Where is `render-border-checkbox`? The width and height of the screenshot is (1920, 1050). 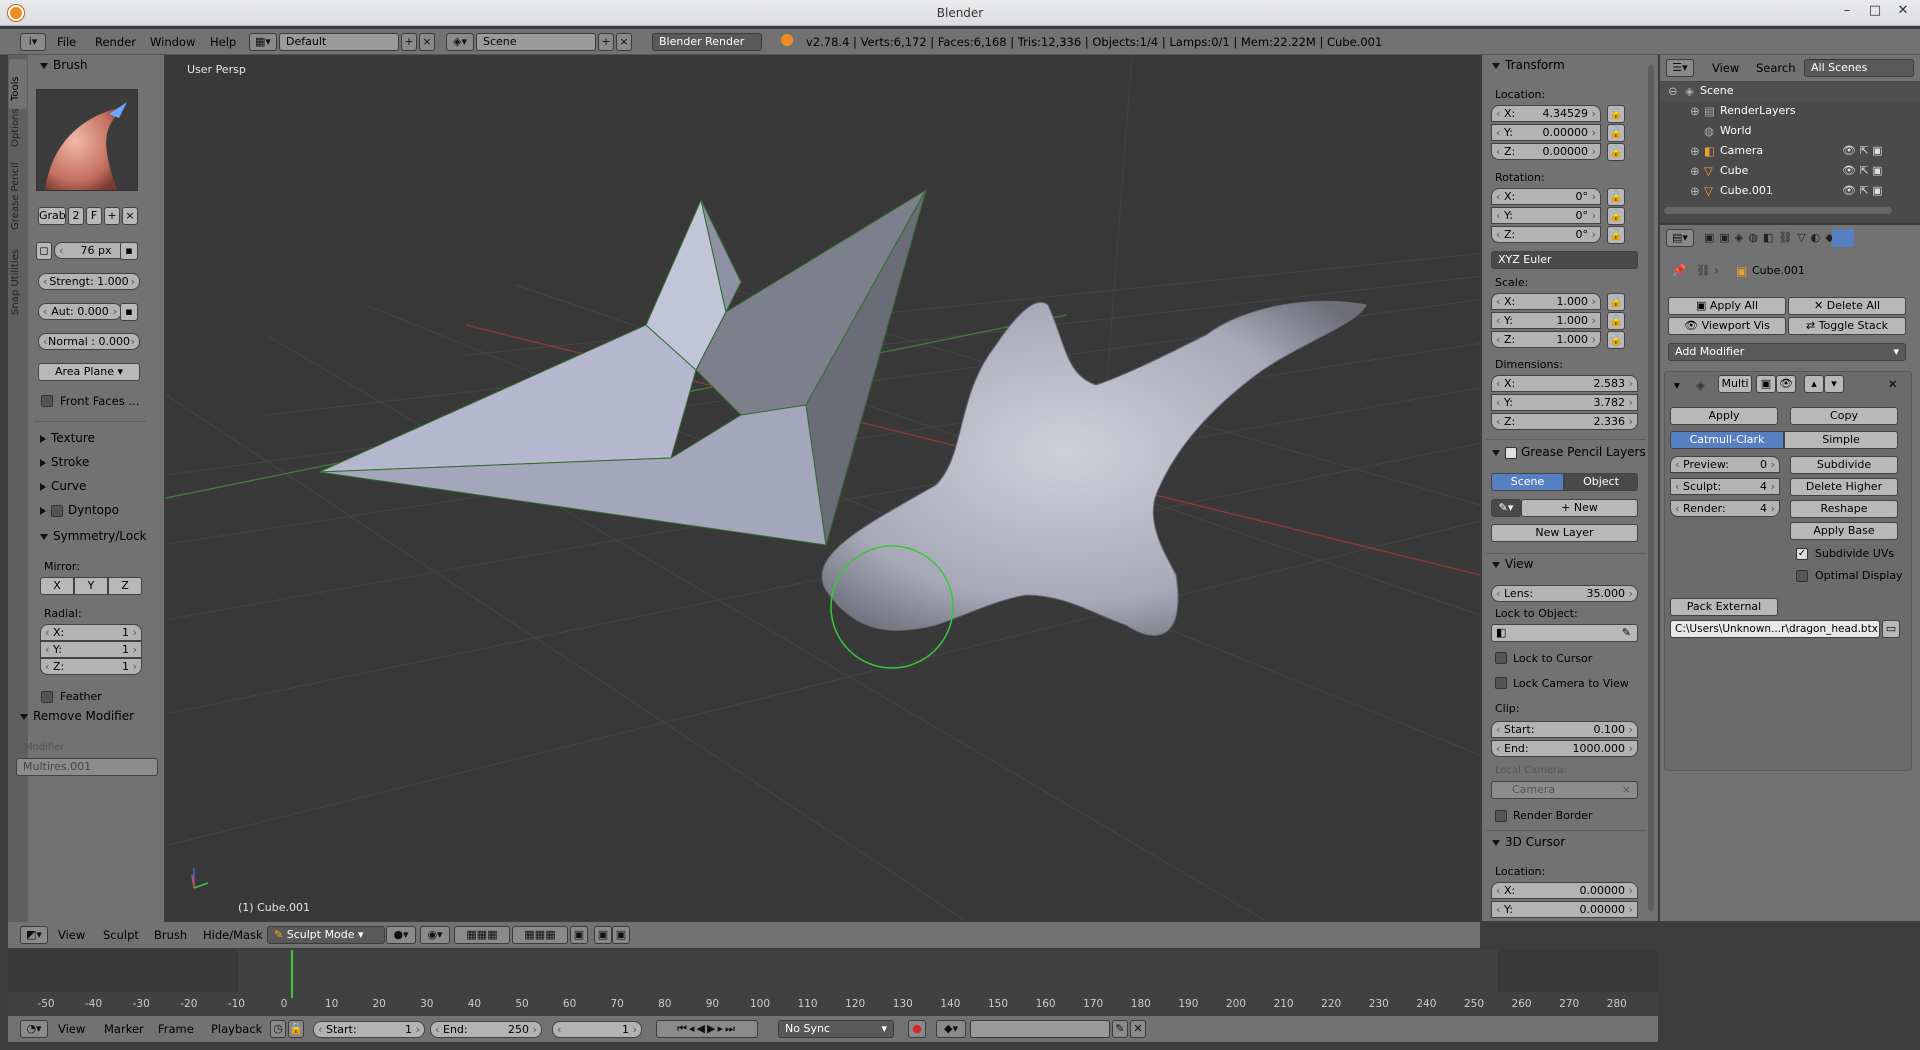 render-border-checkbox is located at coordinates (1501, 816).